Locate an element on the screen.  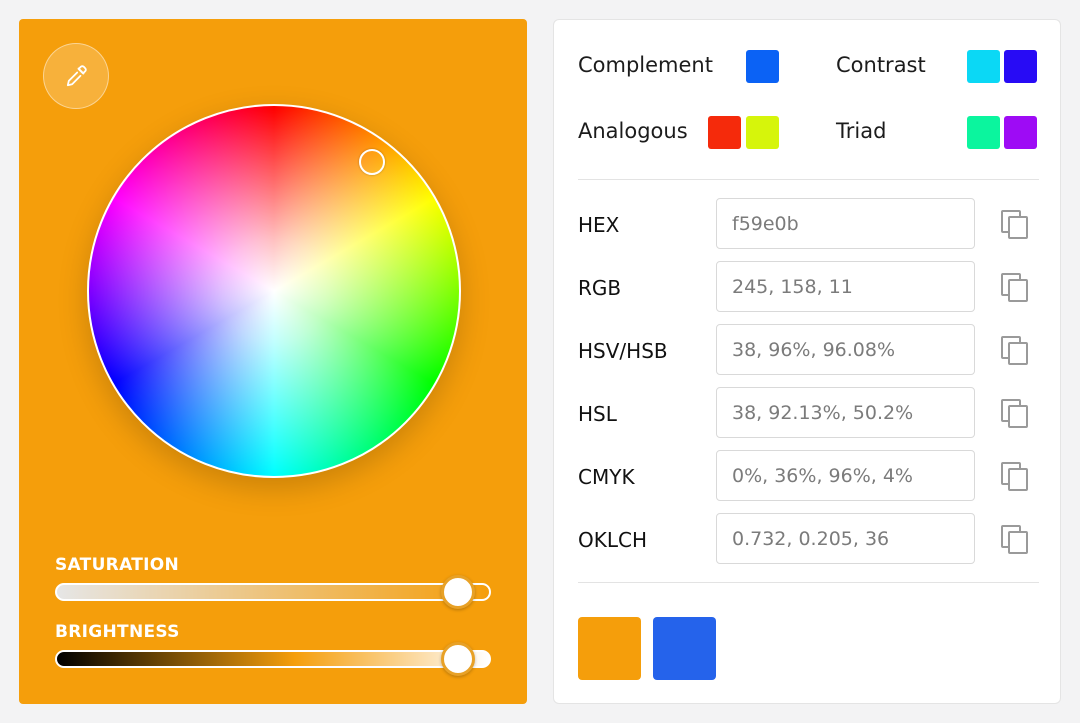
brightness-label: BRIGHTNESS is located at coordinates (117, 632).